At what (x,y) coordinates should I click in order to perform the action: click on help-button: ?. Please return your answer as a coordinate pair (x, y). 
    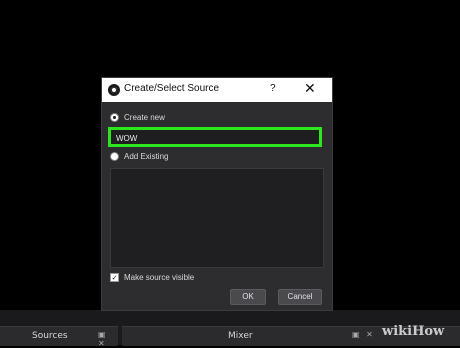
    Looking at the image, I should click on (273, 88).